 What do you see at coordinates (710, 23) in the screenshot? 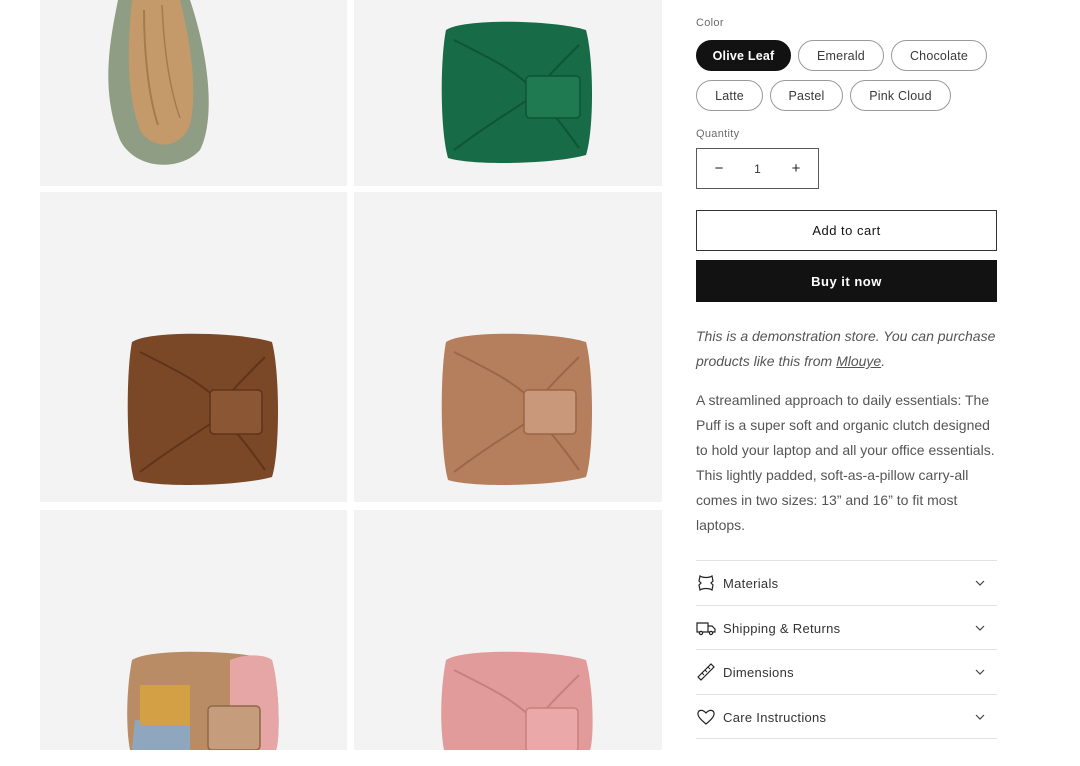
I see `color-label: Color` at bounding box center [710, 23].